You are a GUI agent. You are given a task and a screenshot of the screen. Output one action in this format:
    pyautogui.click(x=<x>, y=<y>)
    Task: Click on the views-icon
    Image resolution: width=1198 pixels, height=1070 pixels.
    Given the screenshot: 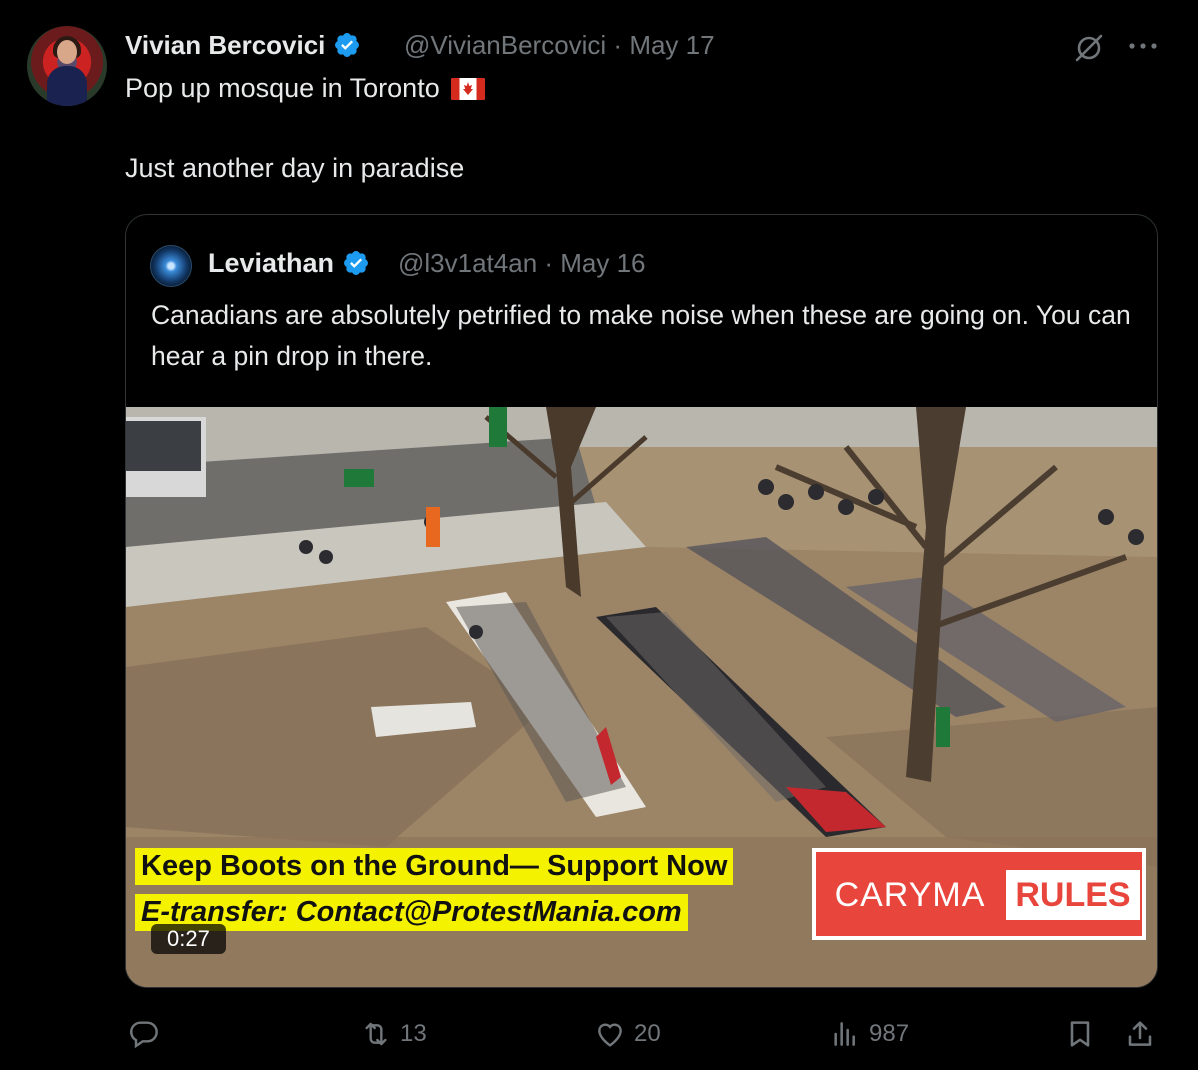 What is the action you would take?
    pyautogui.click(x=844, y=1034)
    